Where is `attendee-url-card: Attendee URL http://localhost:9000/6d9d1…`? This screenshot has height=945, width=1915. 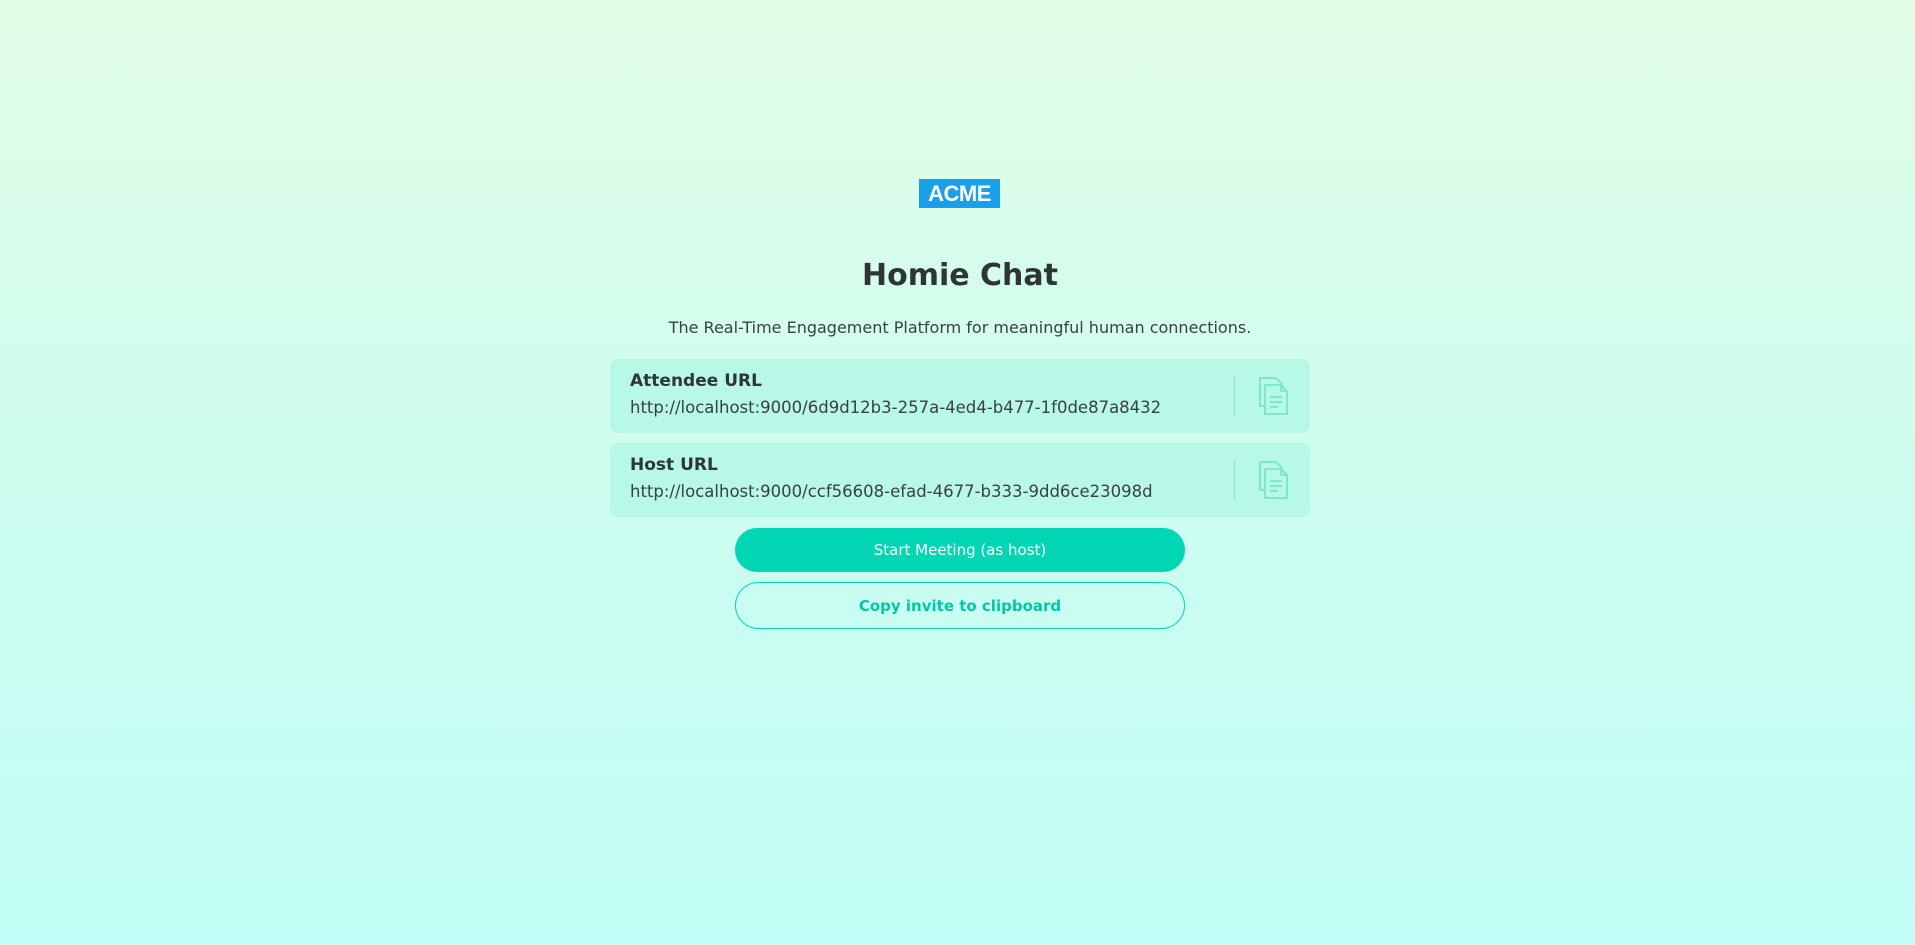
attendee-url-card: Attendee URL http://localhost:9000/6d9d1… is located at coordinates (960, 396).